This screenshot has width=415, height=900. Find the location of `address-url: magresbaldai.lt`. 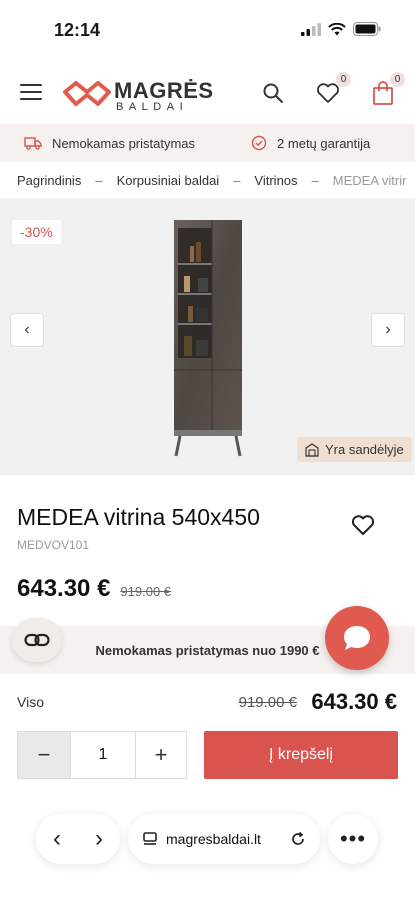

address-url: magresbaldai.lt is located at coordinates (213, 839).